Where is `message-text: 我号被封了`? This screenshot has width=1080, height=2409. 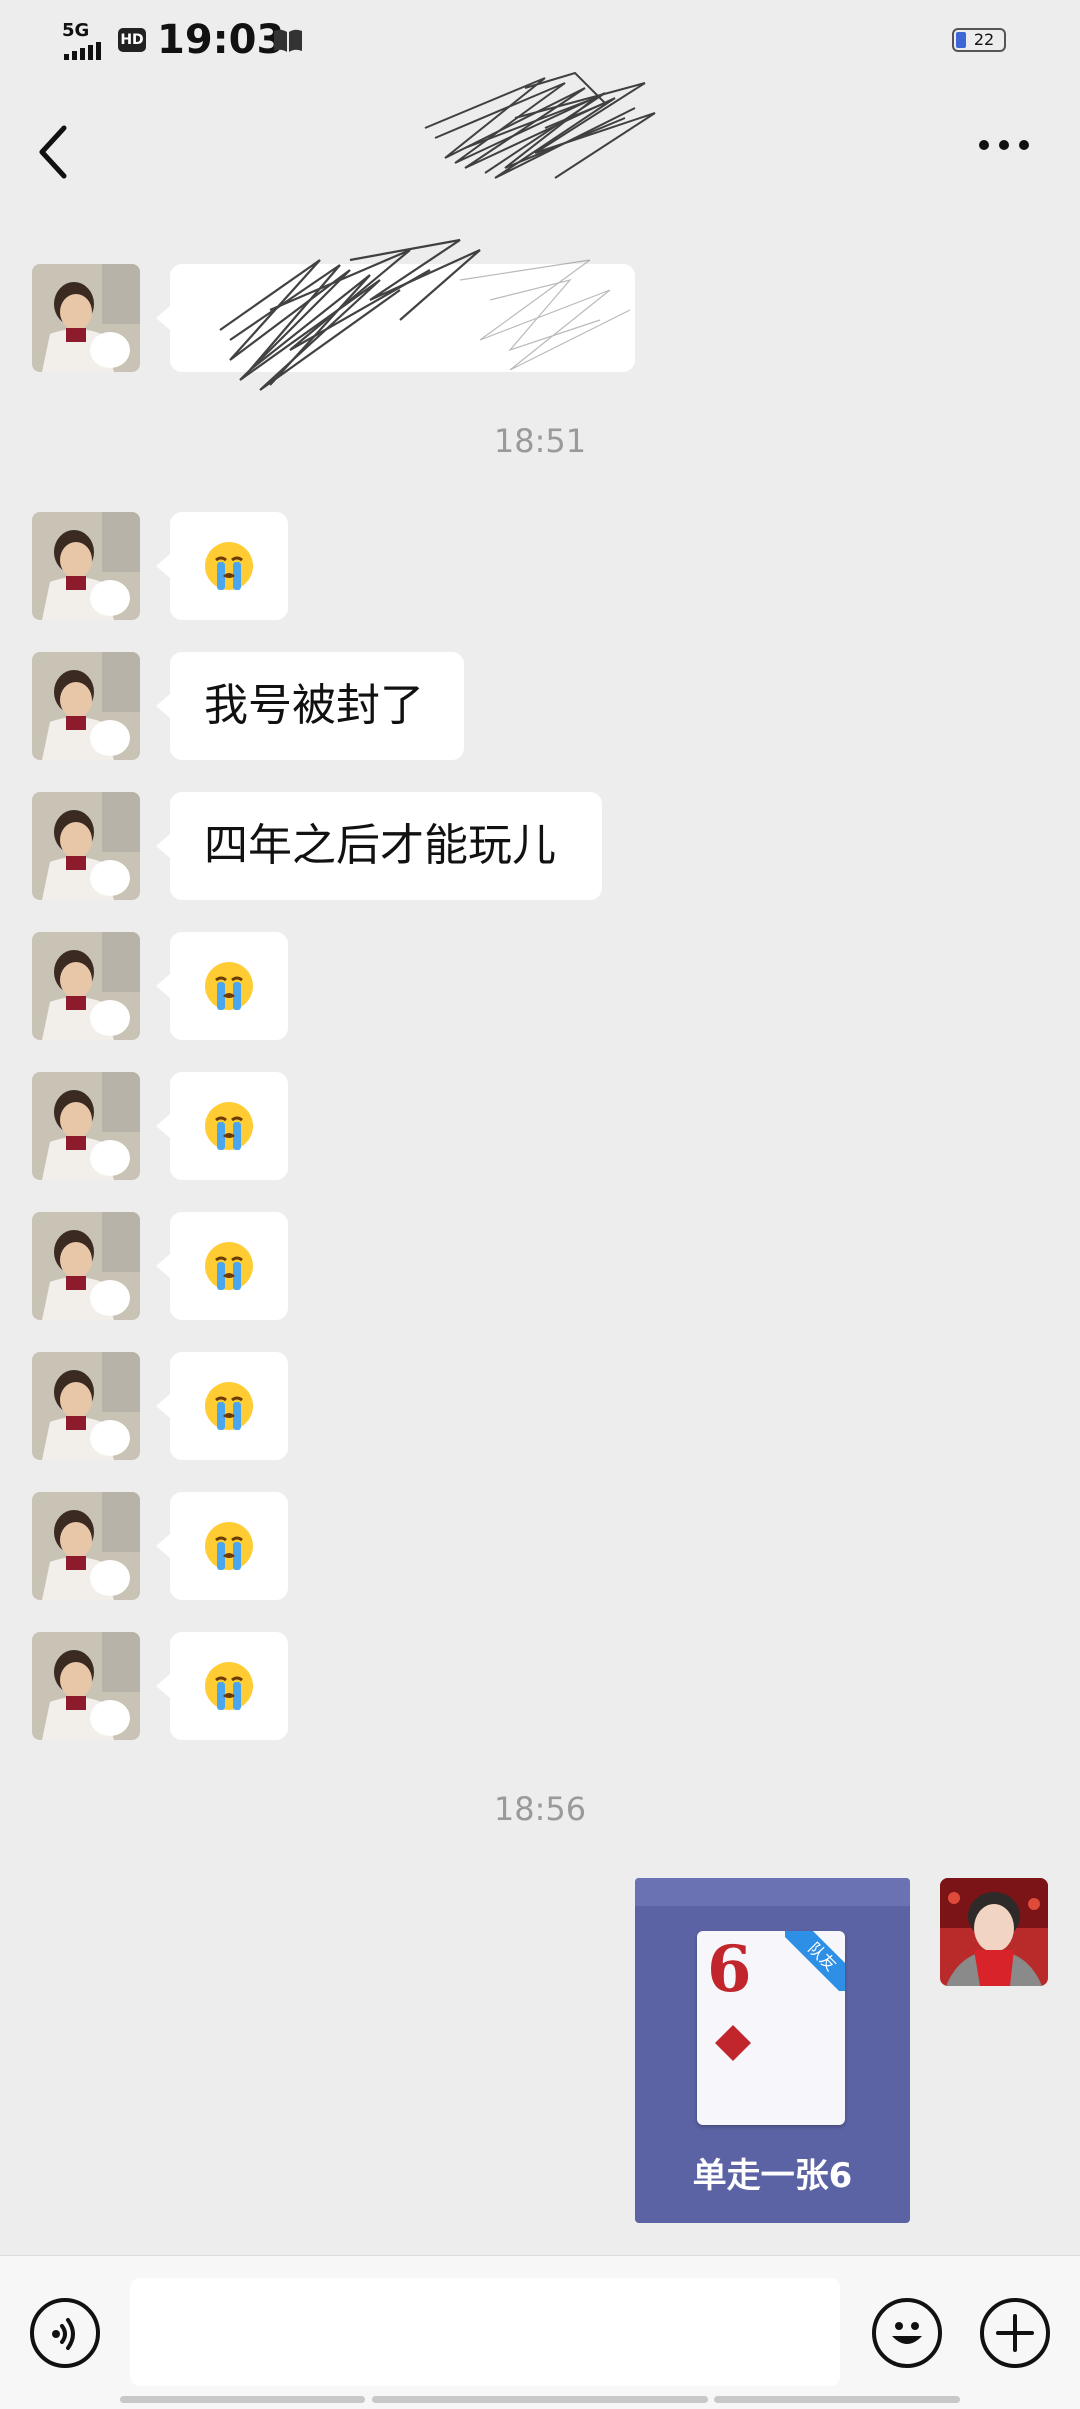
message-text: 我号被封了 is located at coordinates (314, 705).